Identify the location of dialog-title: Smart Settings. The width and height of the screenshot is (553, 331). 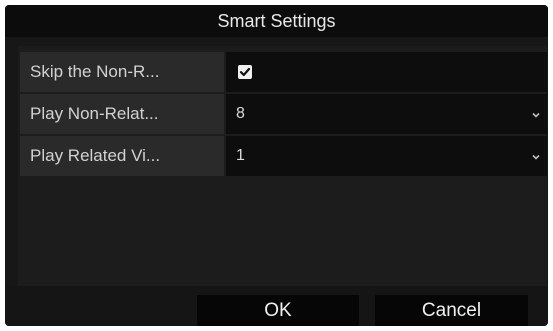
(276, 21).